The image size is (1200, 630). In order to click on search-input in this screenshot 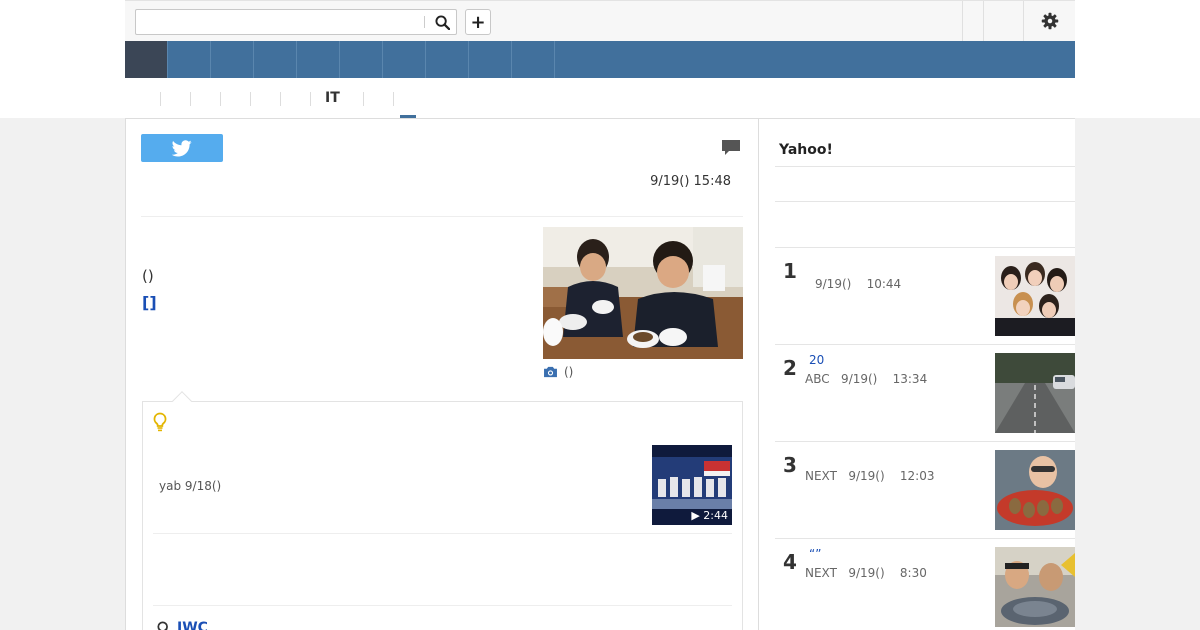, I will do `click(280, 22)`.